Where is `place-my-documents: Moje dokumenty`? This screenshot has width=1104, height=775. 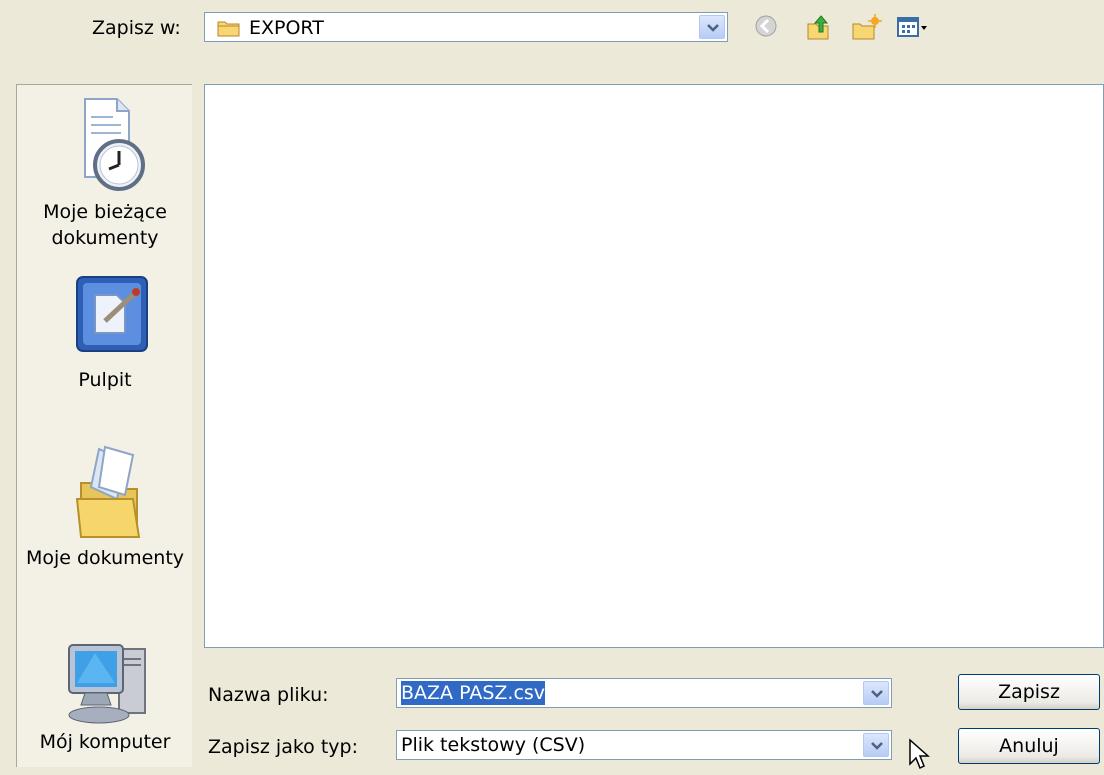
place-my-documents: Moje dokumenty is located at coordinates (105, 506).